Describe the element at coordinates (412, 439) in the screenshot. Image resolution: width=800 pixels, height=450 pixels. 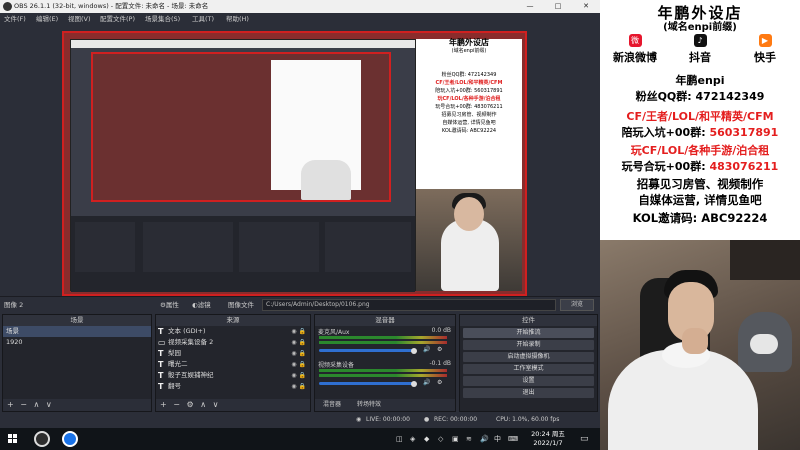
I see `tray-icon: ◈` at that location.